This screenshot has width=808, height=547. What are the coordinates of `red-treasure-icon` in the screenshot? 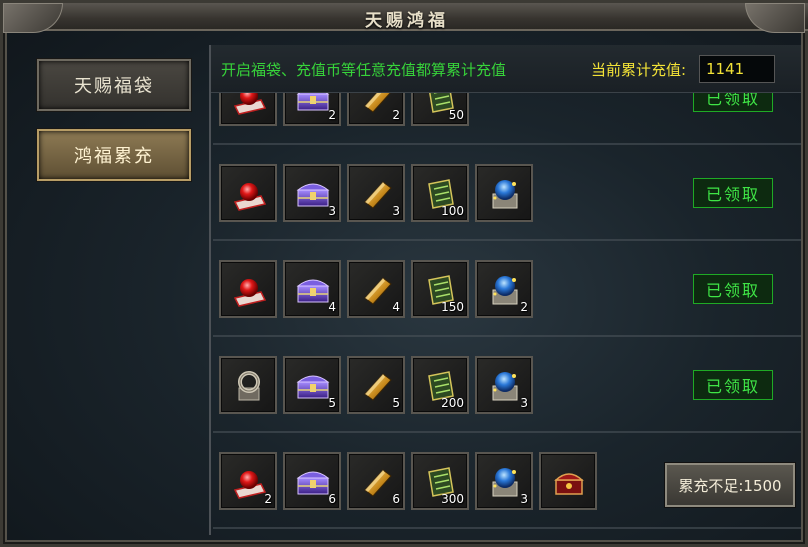 It's located at (569, 482).